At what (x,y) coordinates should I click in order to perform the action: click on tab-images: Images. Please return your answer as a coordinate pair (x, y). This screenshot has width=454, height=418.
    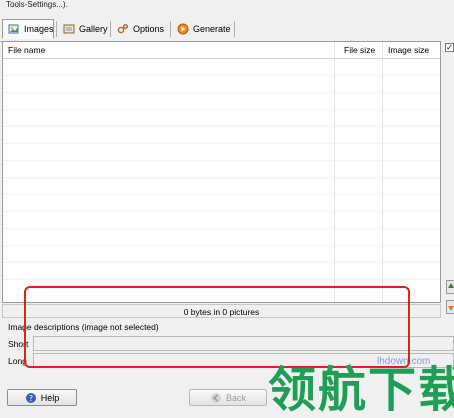
    Looking at the image, I should click on (28, 29).